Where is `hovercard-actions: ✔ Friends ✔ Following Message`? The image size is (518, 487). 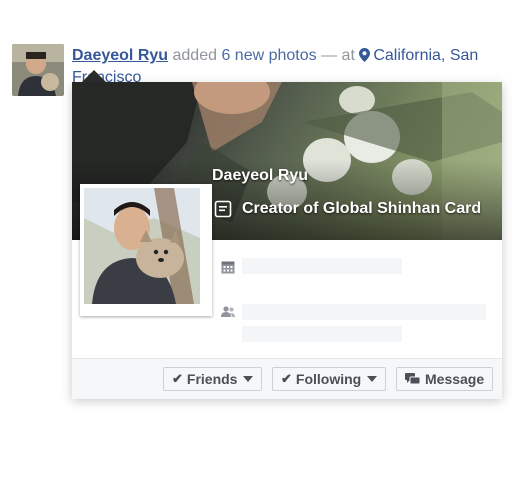
hovercard-actions: ✔ Friends ✔ Following Message is located at coordinates (287, 378).